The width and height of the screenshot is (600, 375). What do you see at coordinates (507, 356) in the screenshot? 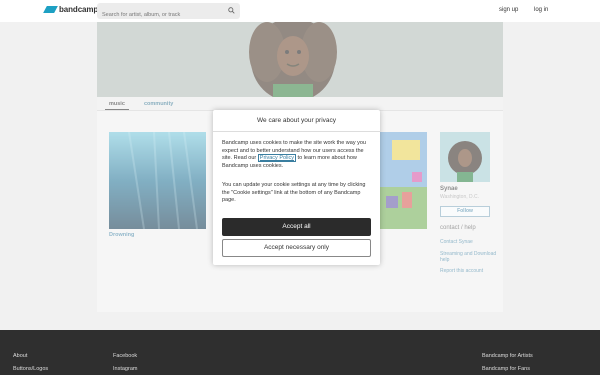
I see `footer-link-for-artists: Bandcamp for Artists` at bounding box center [507, 356].